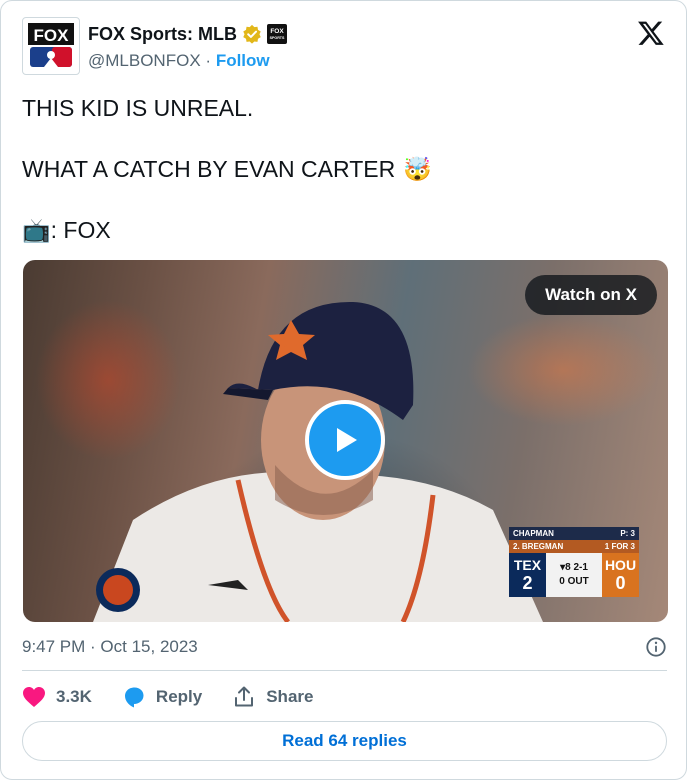  What do you see at coordinates (527, 575) in the screenshot?
I see `scorebug-away: TEX 2` at bounding box center [527, 575].